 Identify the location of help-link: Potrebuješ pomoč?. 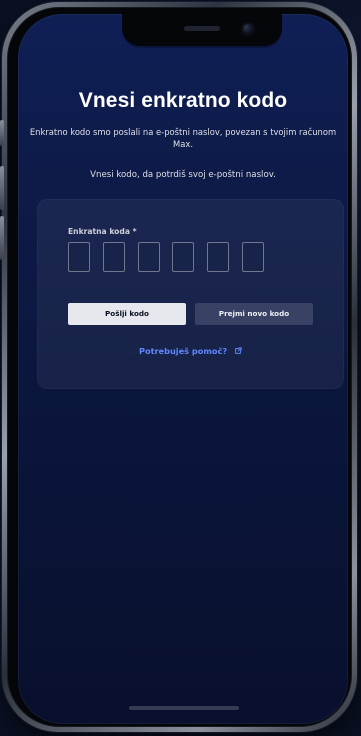
(190, 351).